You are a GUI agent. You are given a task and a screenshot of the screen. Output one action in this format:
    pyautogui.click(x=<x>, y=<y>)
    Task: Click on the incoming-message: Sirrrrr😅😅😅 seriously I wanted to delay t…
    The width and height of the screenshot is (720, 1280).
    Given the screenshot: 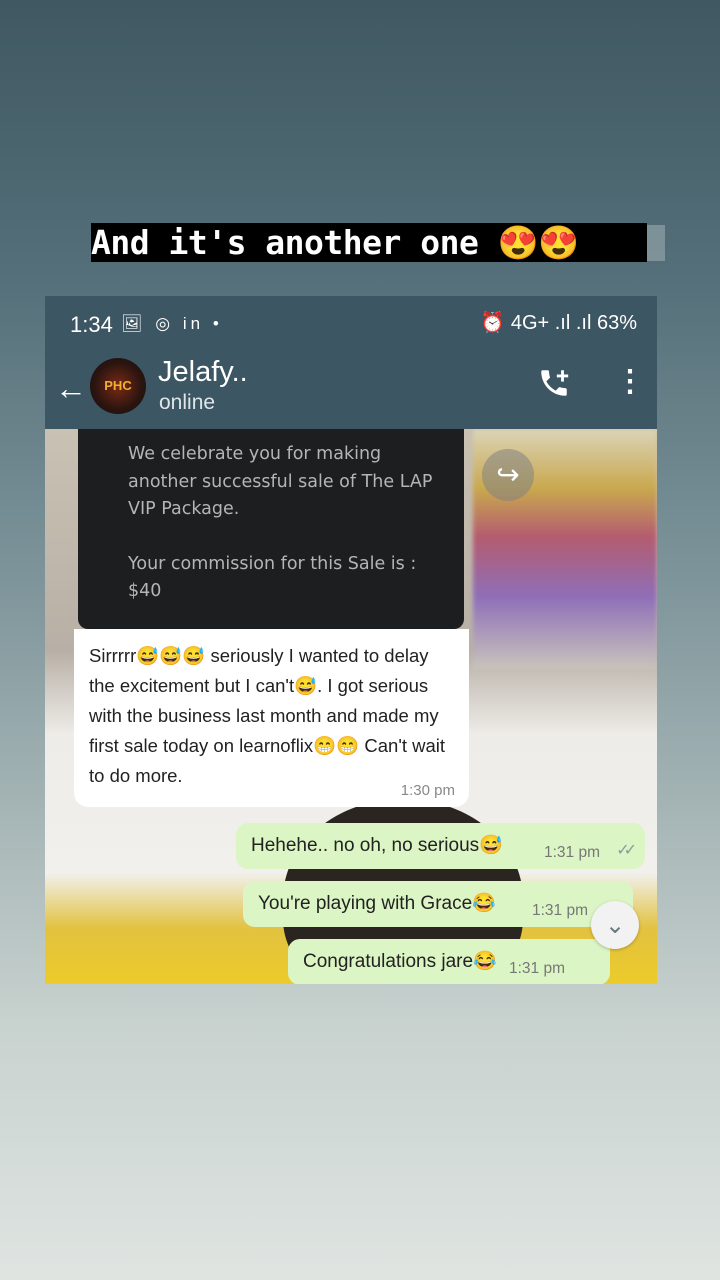 What is the action you would take?
    pyautogui.click(x=271, y=718)
    